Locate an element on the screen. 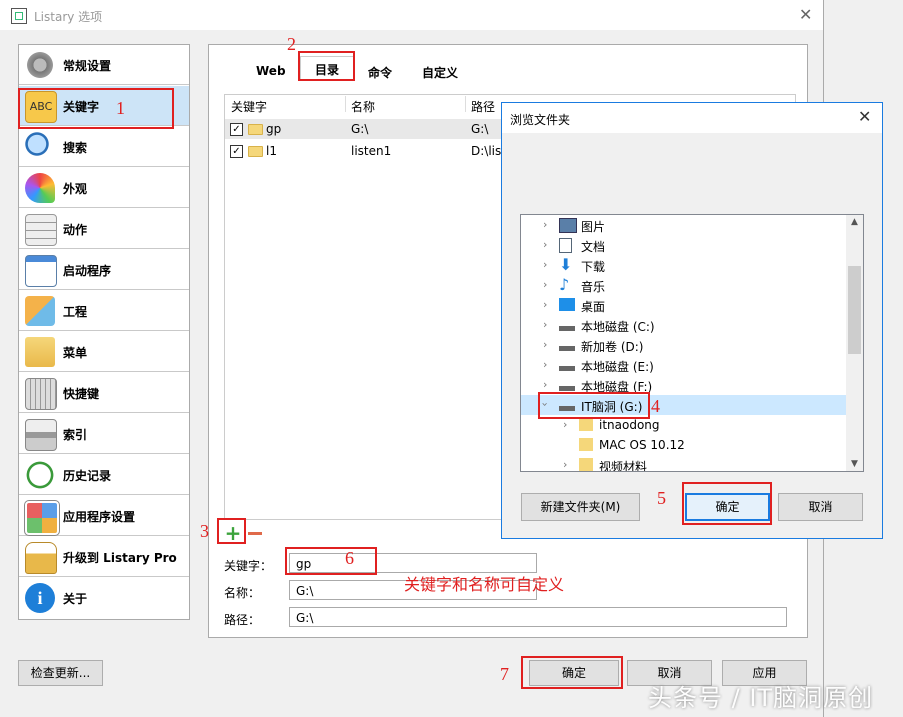 The width and height of the screenshot is (903, 717). sidebar-item-label: 应用程序设置 is located at coordinates (99, 517).